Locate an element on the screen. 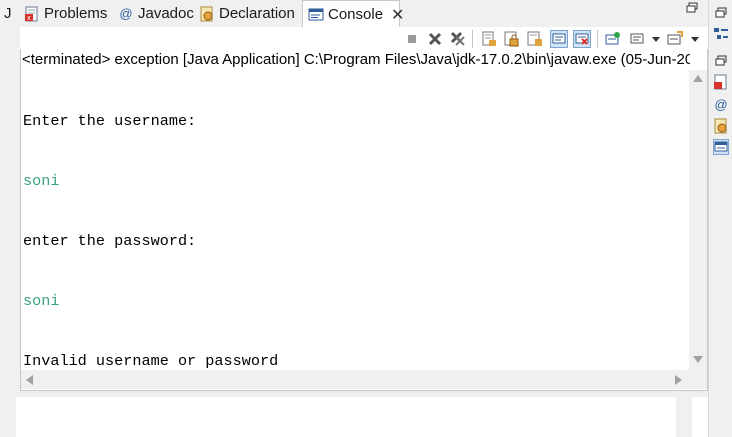  stdout-line: Invalid username or password is located at coordinates (151, 361).